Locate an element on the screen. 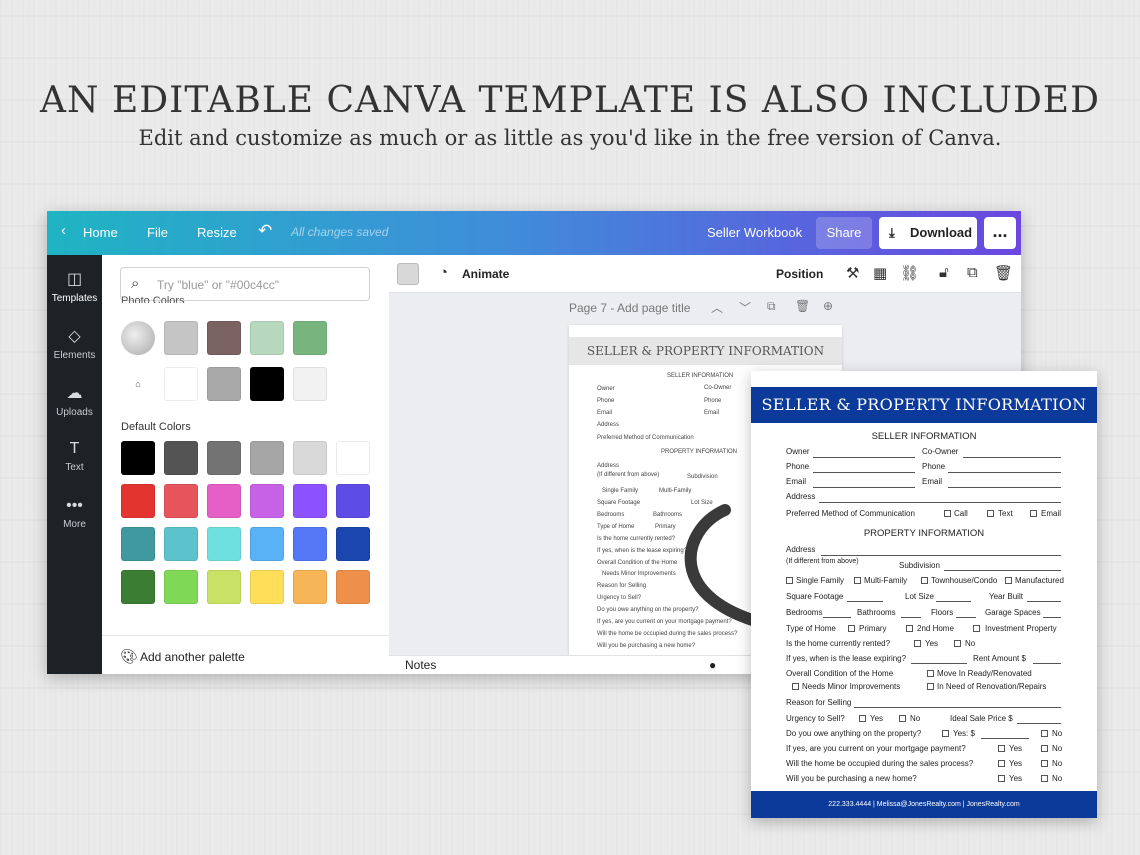 This screenshot has width=1140, height=855. text-checkbox is located at coordinates (990, 513).